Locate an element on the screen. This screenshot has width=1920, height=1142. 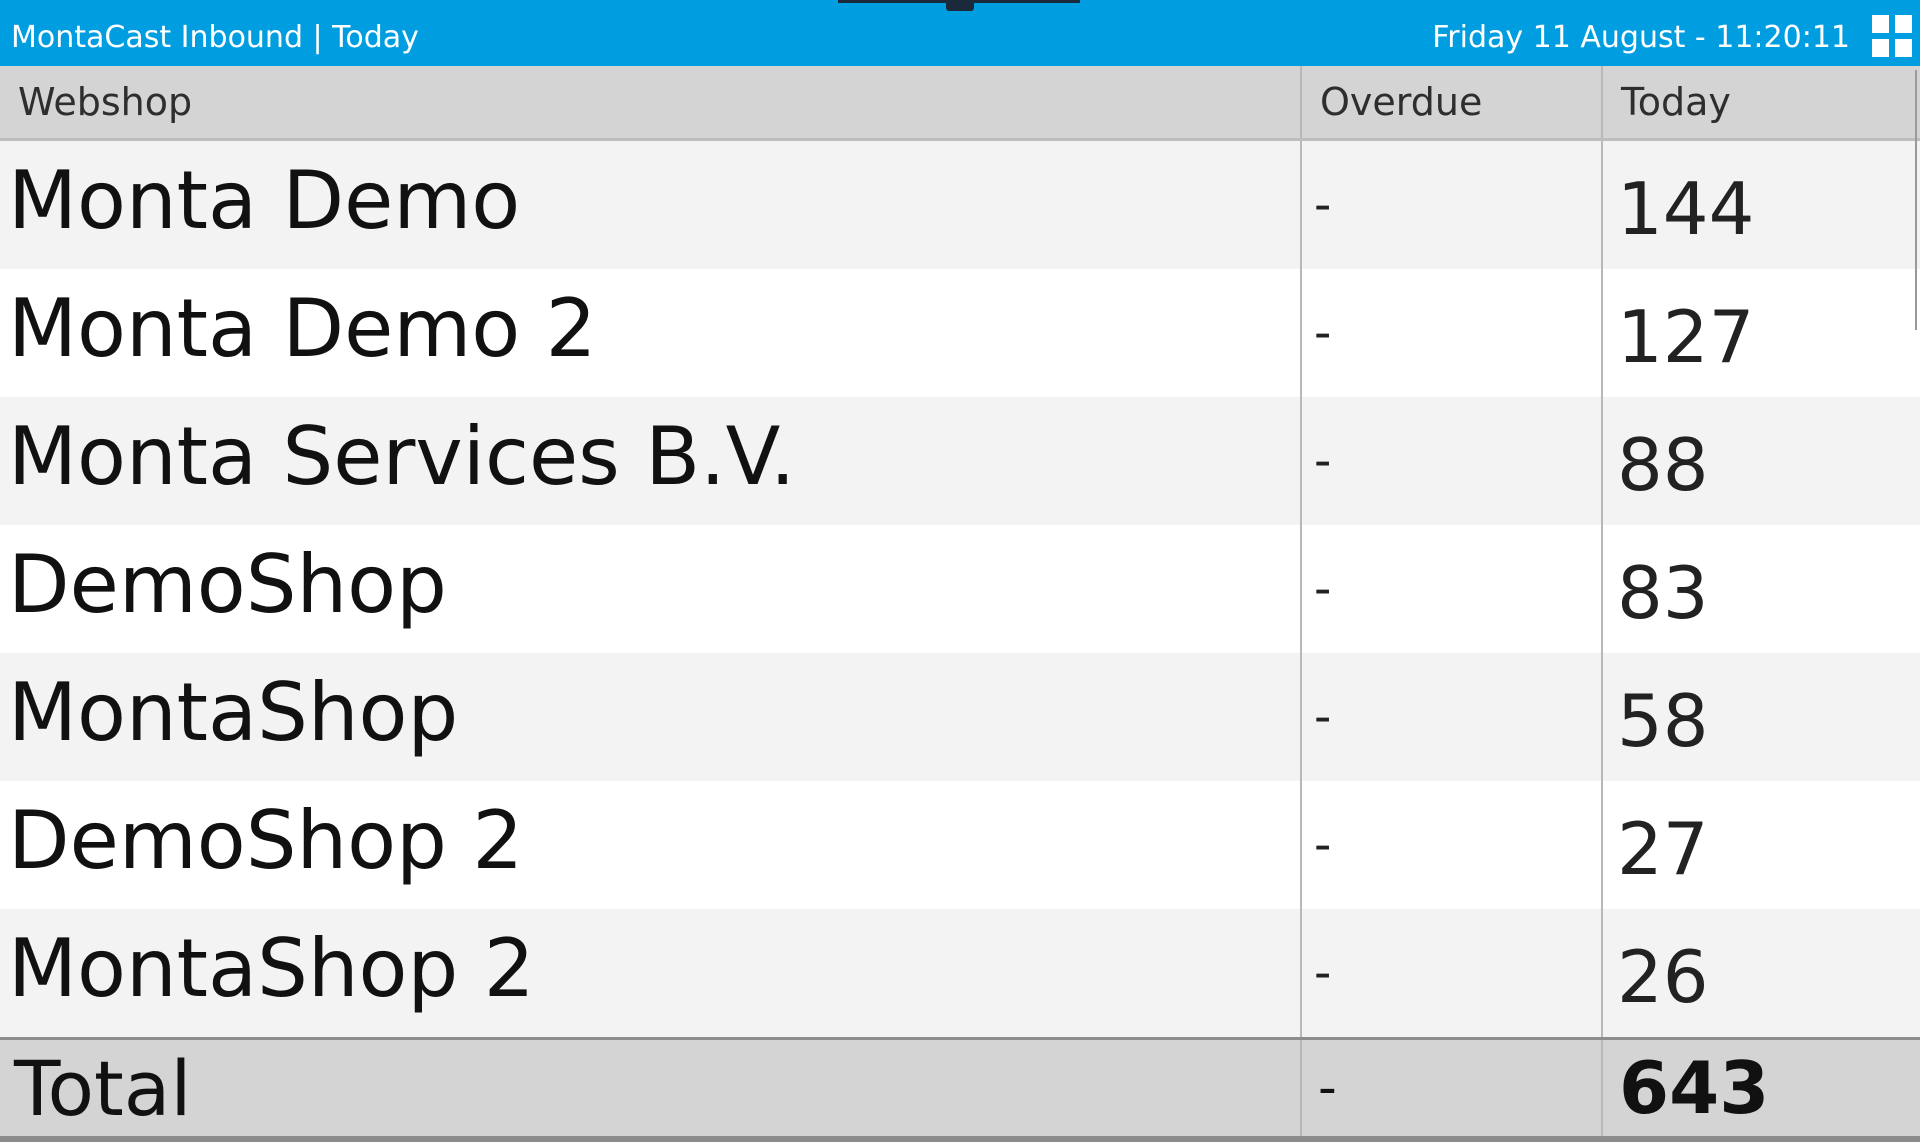
table-row: Monta Demo - 144 is located at coordinates (960, 204).